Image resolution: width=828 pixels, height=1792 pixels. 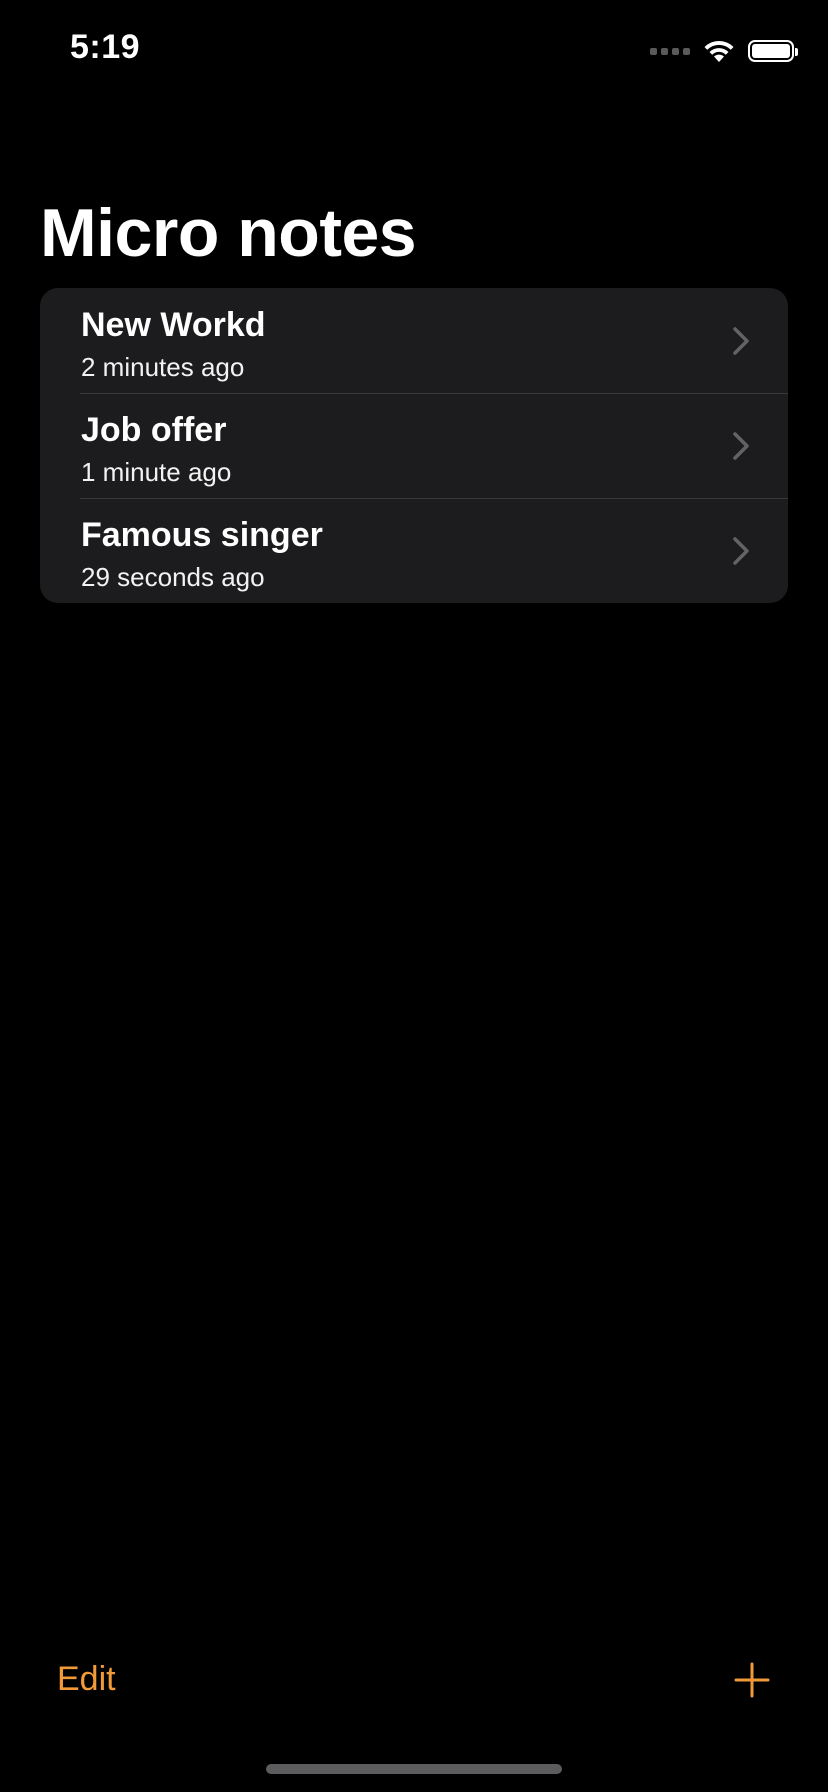 What do you see at coordinates (156, 472) in the screenshot?
I see `note-time: 1 minute ago` at bounding box center [156, 472].